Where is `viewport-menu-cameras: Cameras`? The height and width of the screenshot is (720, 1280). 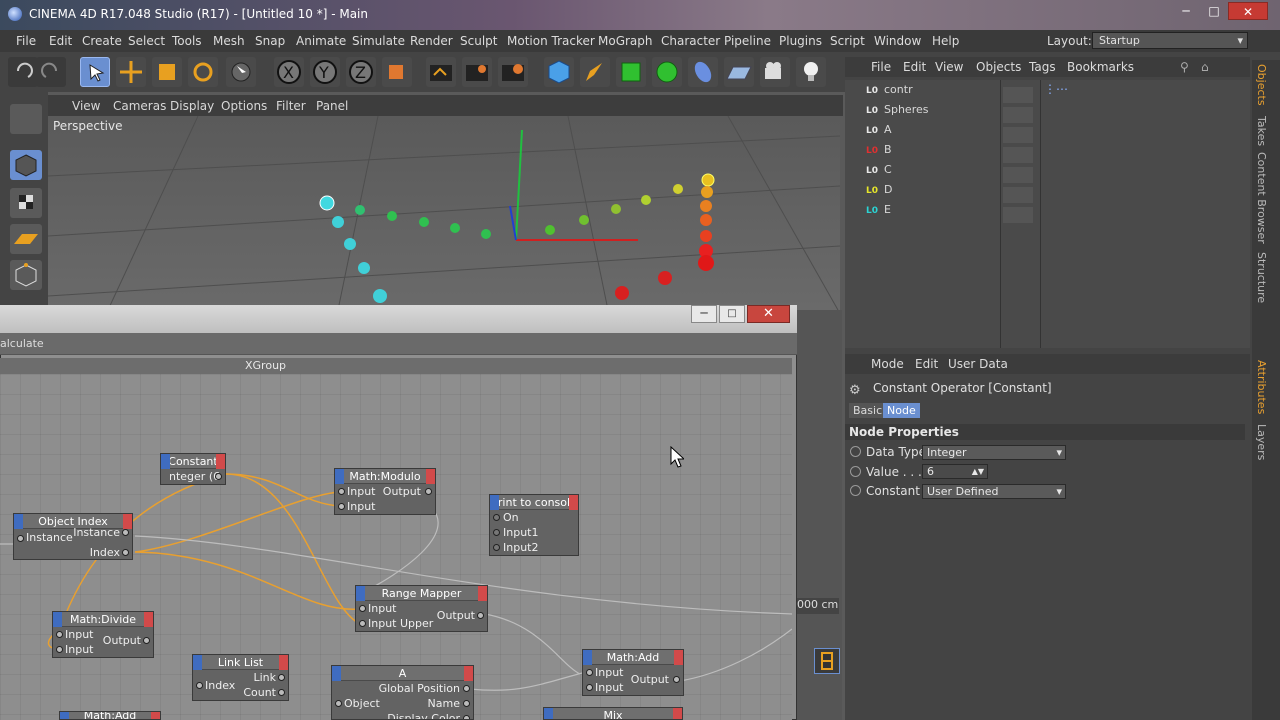
viewport-menu-cameras: Cameras is located at coordinates (139, 106).